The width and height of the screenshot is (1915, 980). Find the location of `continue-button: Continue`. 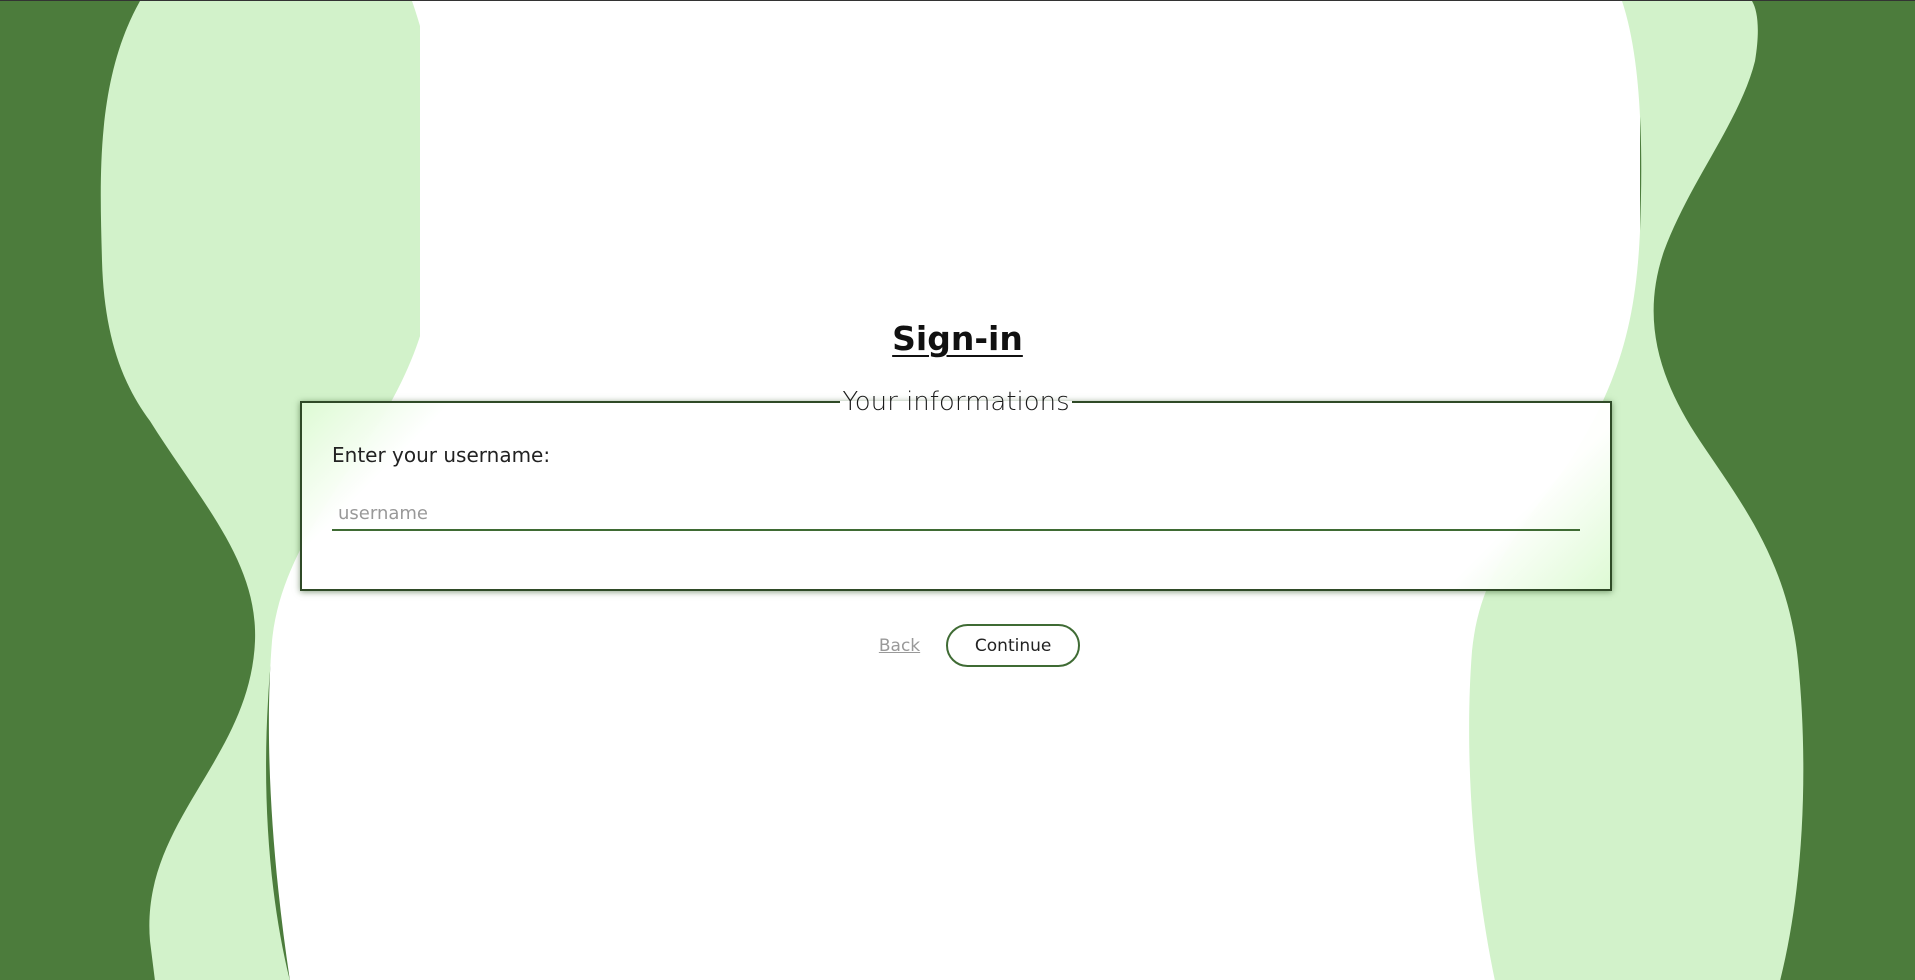

continue-button: Continue is located at coordinates (1013, 645).